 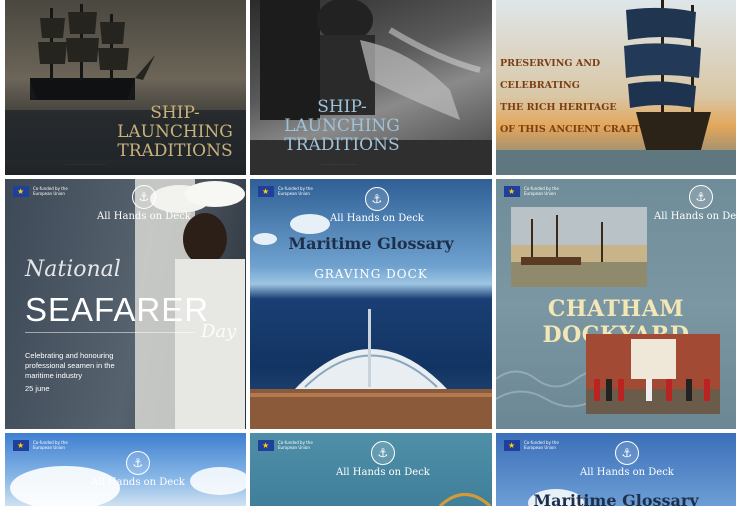 What do you see at coordinates (339, 164) in the screenshot?
I see `fine-print: · · · · · · · · · · · · · · · · · · · ·` at bounding box center [339, 164].